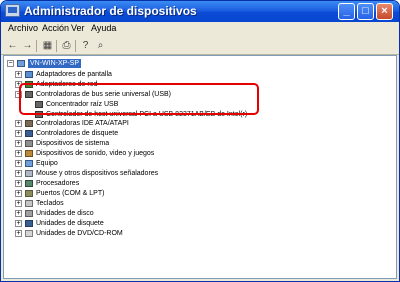 The height and width of the screenshot is (282, 400). Describe the element at coordinates (139, 99) in the screenshot. I see `usb-highlight-outline` at that location.